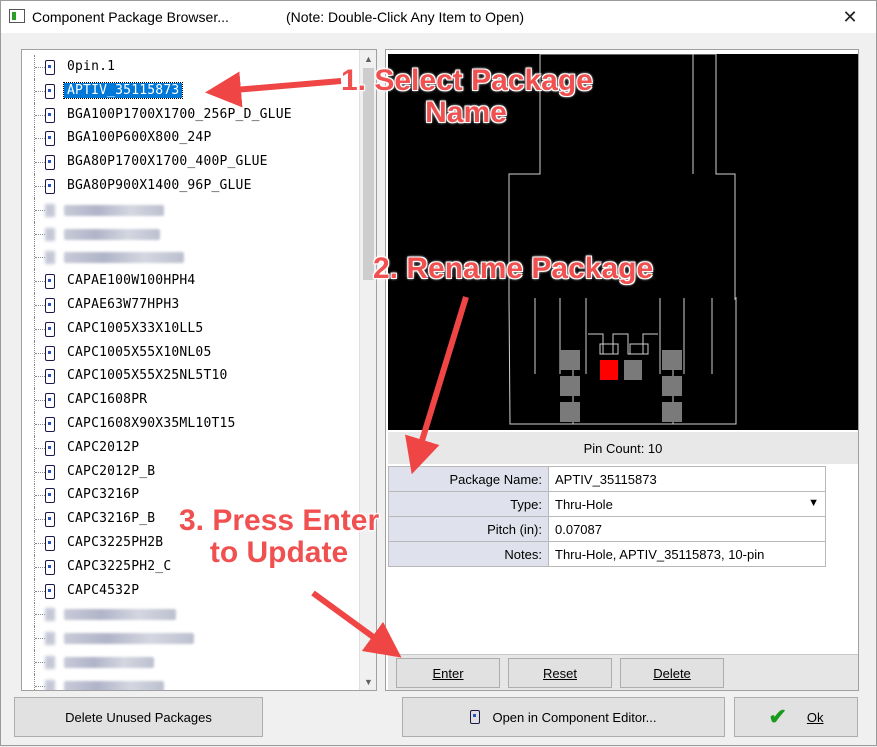  Describe the element at coordinates (191, 471) in the screenshot. I see `tree-item: CAPC2012P_B` at that location.